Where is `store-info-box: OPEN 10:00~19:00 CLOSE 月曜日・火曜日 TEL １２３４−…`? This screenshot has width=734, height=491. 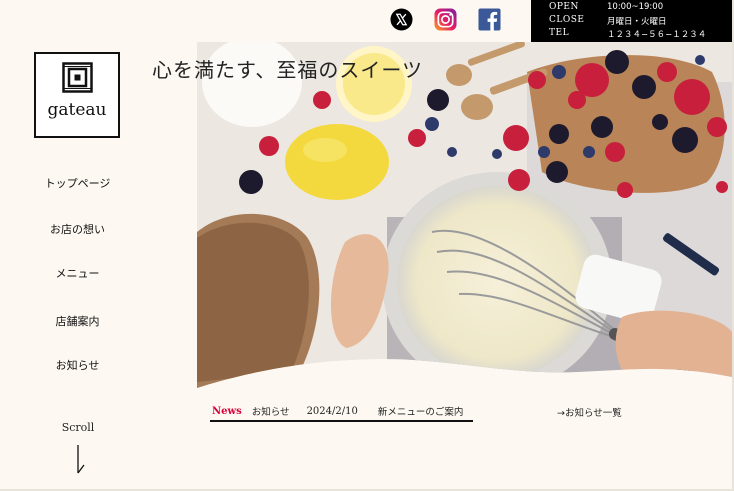
store-info-box: OPEN 10:00~19:00 CLOSE 月曜日・火曜日 TEL １２３４−… is located at coordinates (631, 21).